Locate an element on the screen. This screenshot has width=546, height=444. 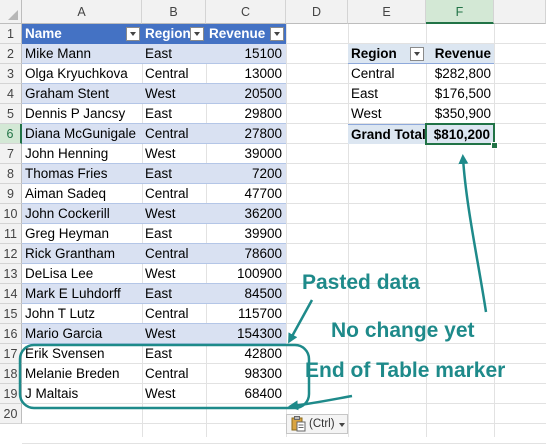
pivot-row-label: West is located at coordinates (387, 114).